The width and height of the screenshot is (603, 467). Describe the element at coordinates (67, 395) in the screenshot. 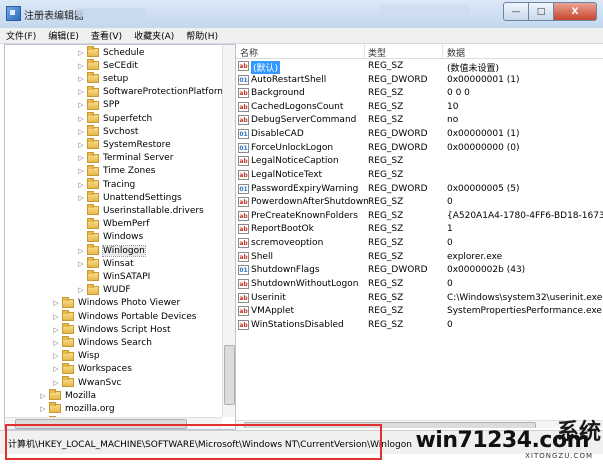

I see `tree-item: ▷ Mozilla` at that location.